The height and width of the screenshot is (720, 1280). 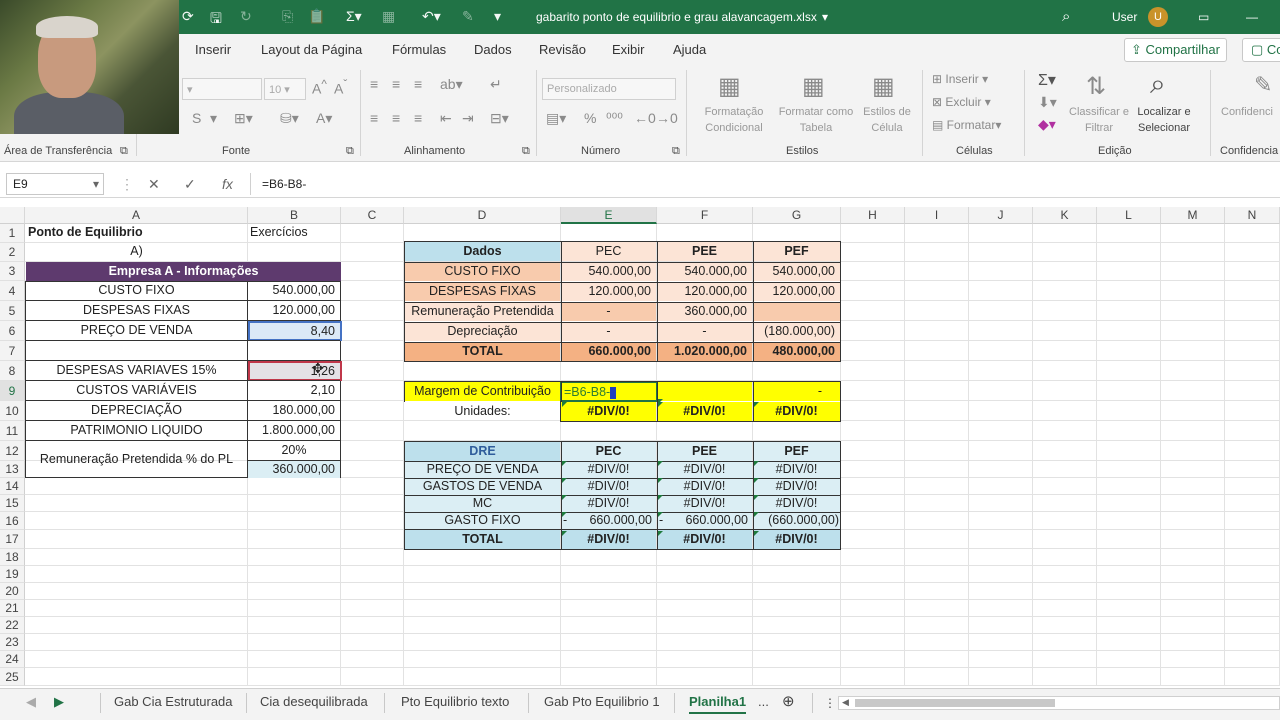 I want to click on left-value-preco-venda: 8,40, so click(x=295, y=331).